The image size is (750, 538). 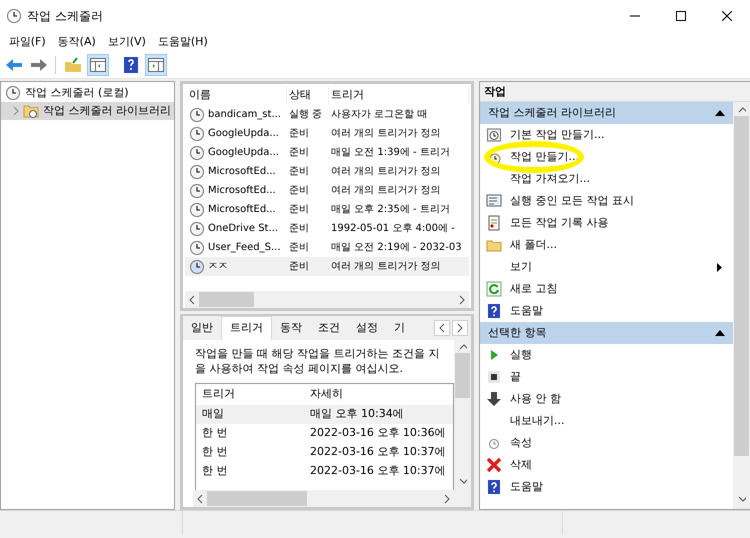 I want to click on action-link: 사용 안 함, so click(x=606, y=399).